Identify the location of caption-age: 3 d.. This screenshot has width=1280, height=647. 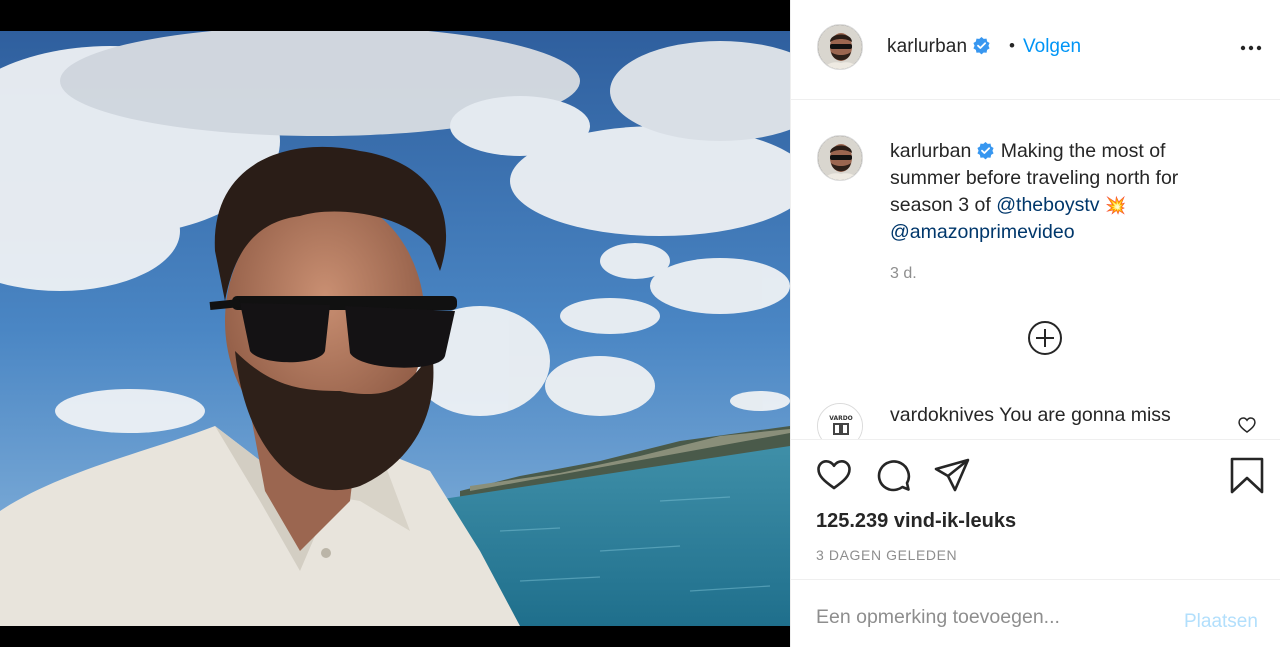
(903, 274).